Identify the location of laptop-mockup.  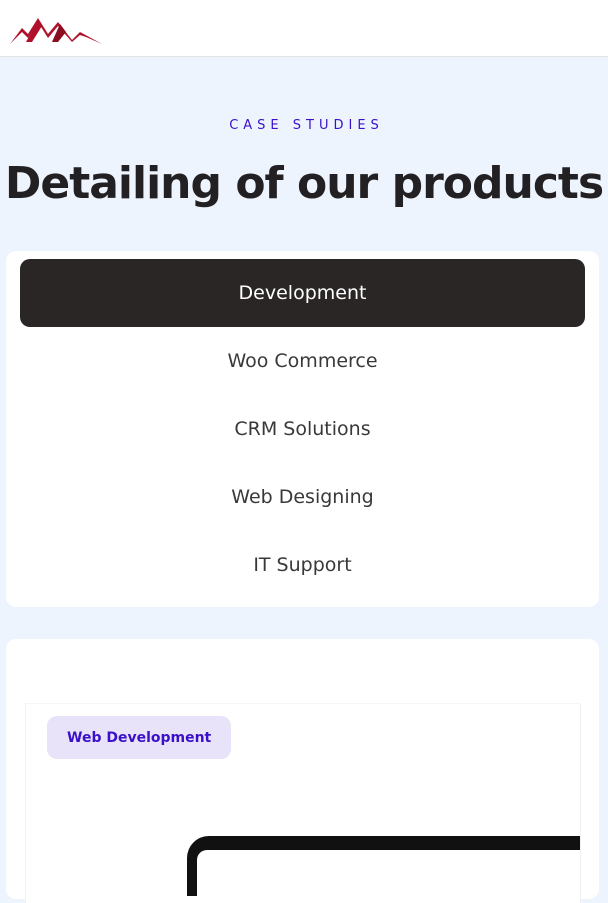
(383, 869).